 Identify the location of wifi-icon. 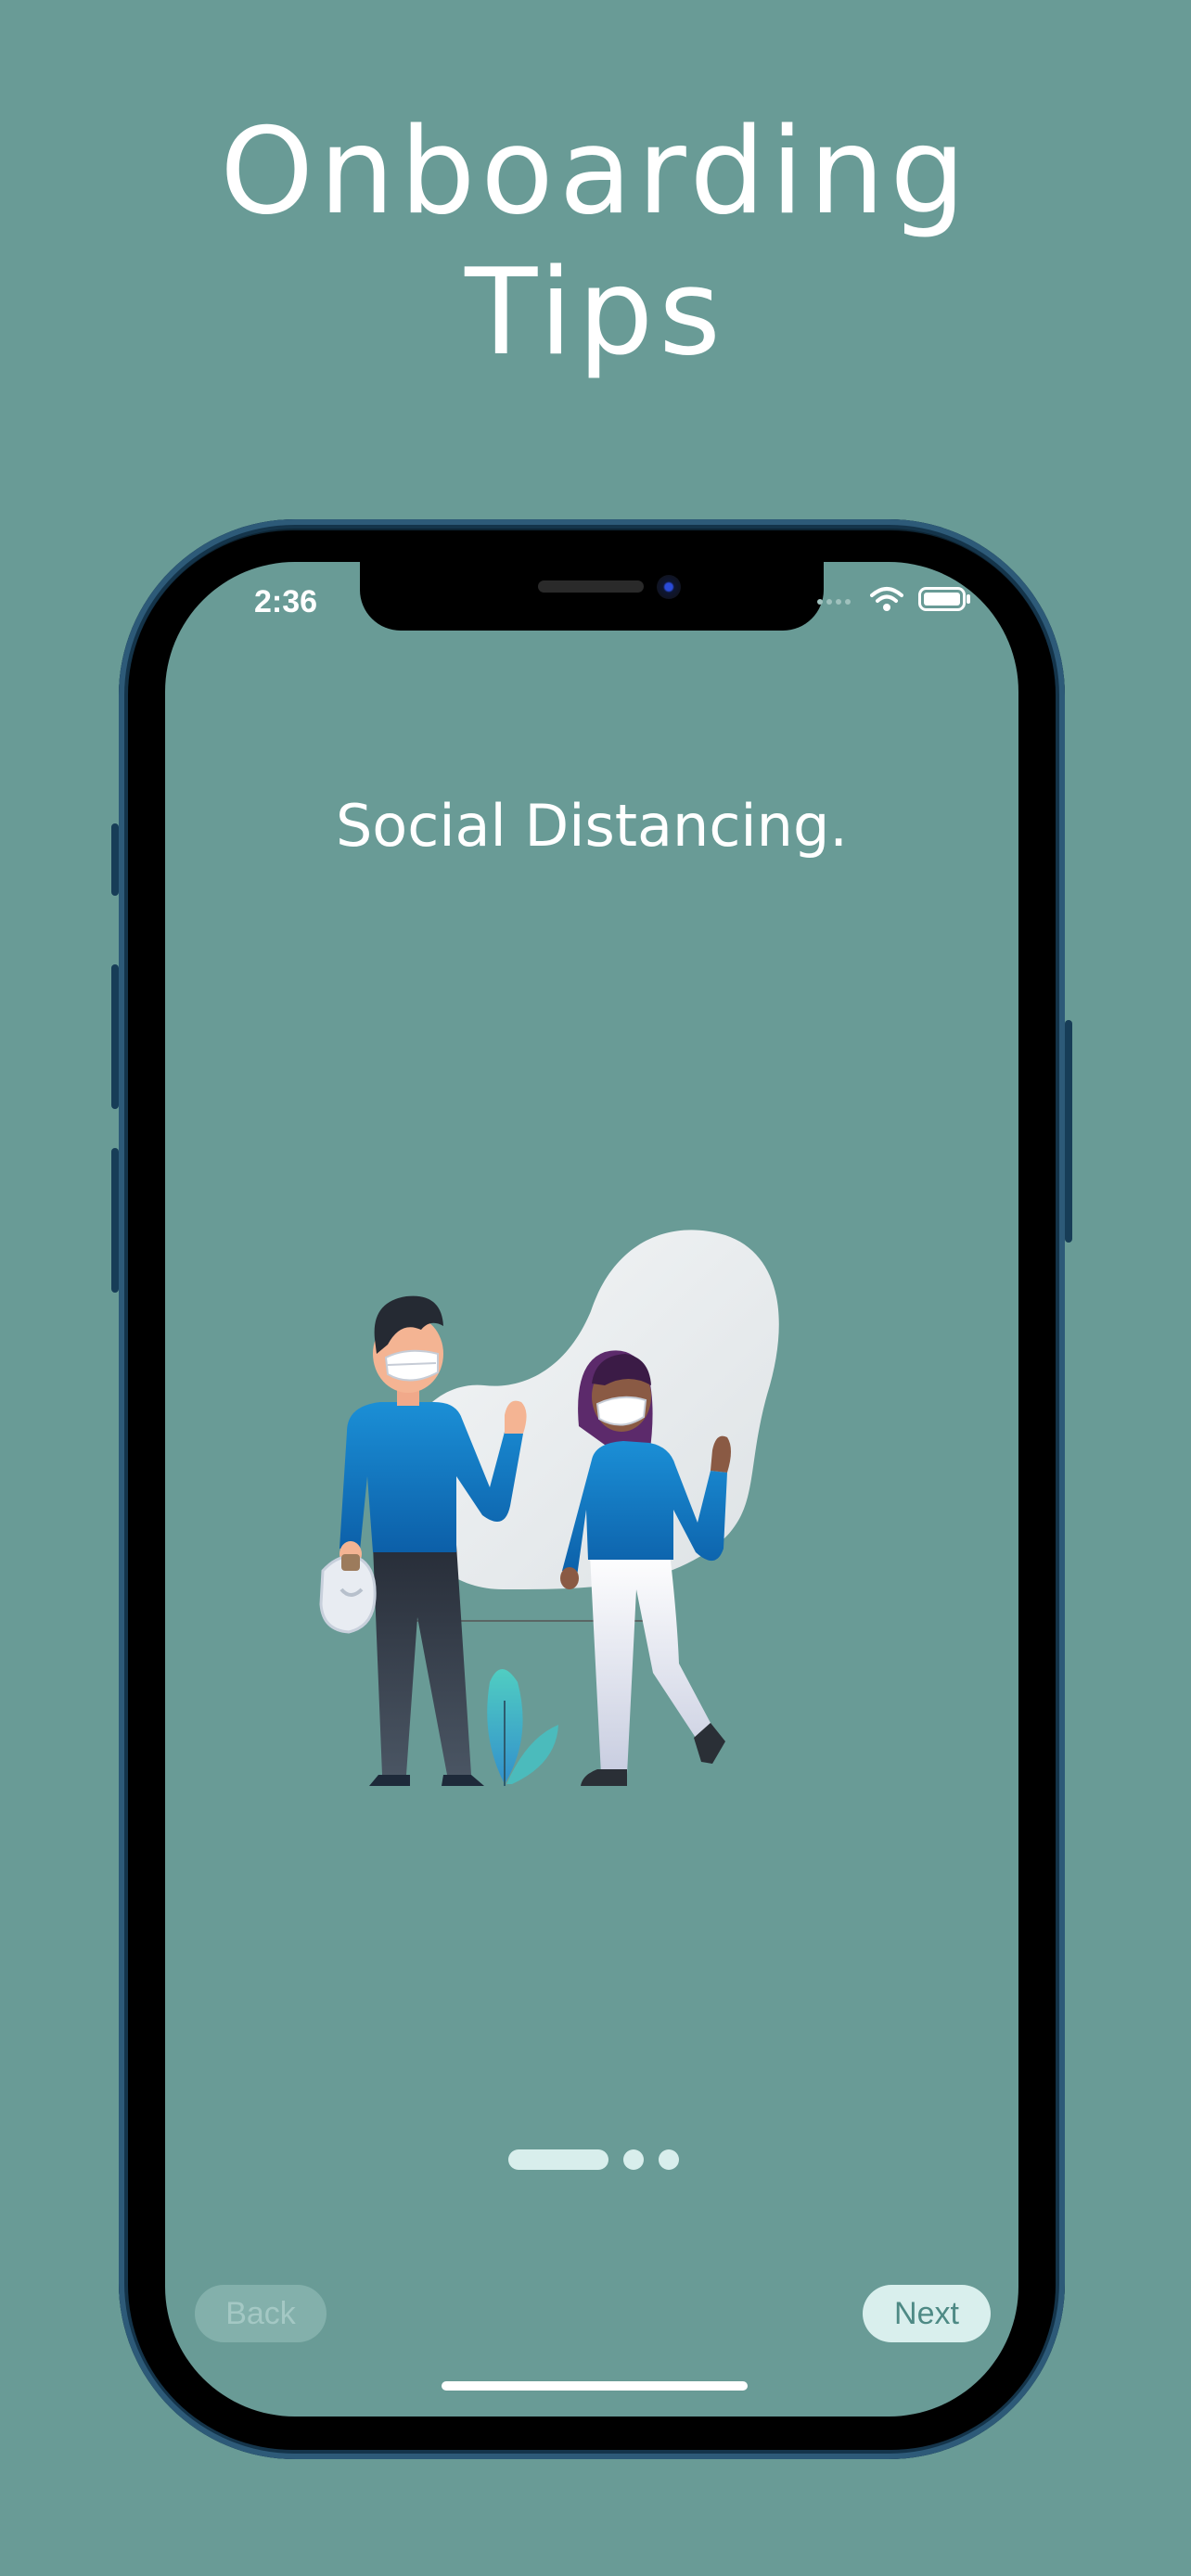
(886, 602).